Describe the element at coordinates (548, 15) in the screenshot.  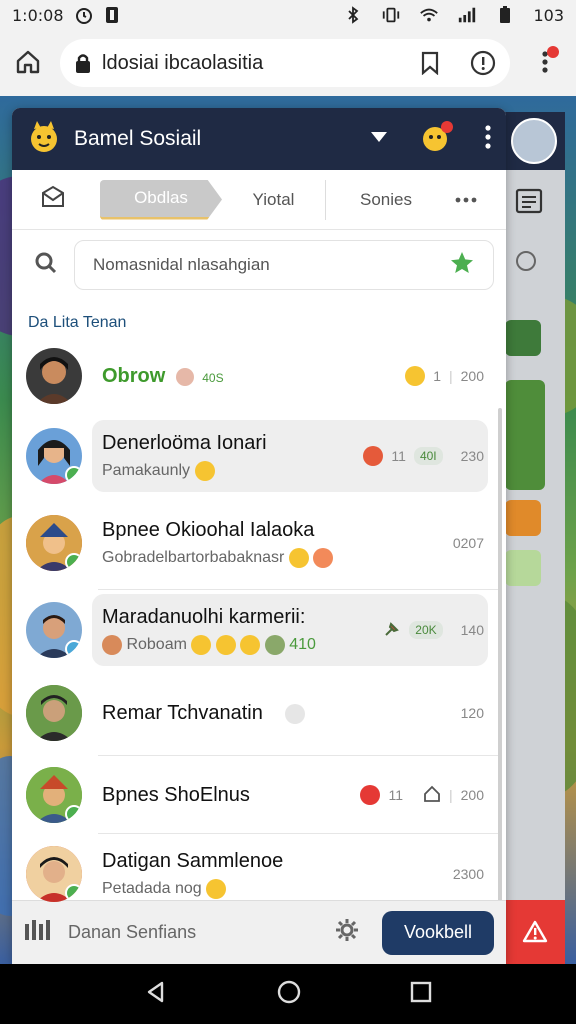
I see `battery-level: 103` at that location.